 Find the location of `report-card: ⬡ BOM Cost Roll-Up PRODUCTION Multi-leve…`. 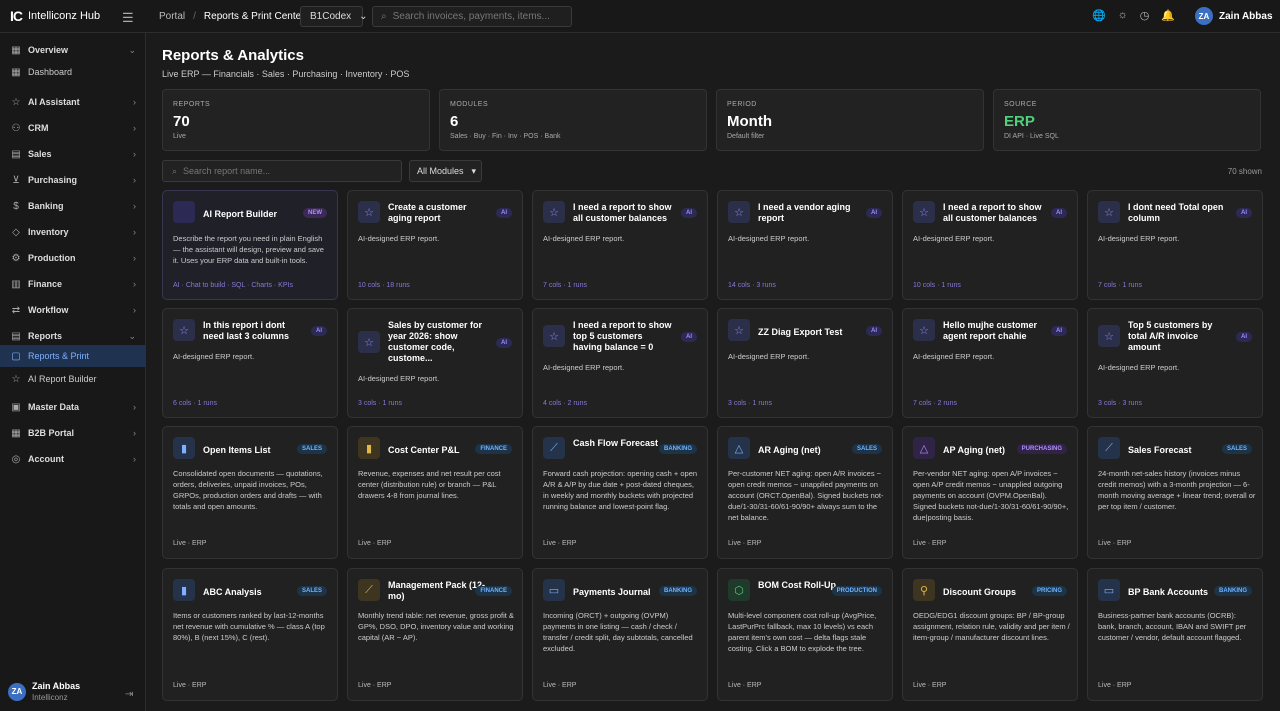

report-card: ⬡ BOM Cost Roll-Up PRODUCTION Multi-leve… is located at coordinates (805, 634).